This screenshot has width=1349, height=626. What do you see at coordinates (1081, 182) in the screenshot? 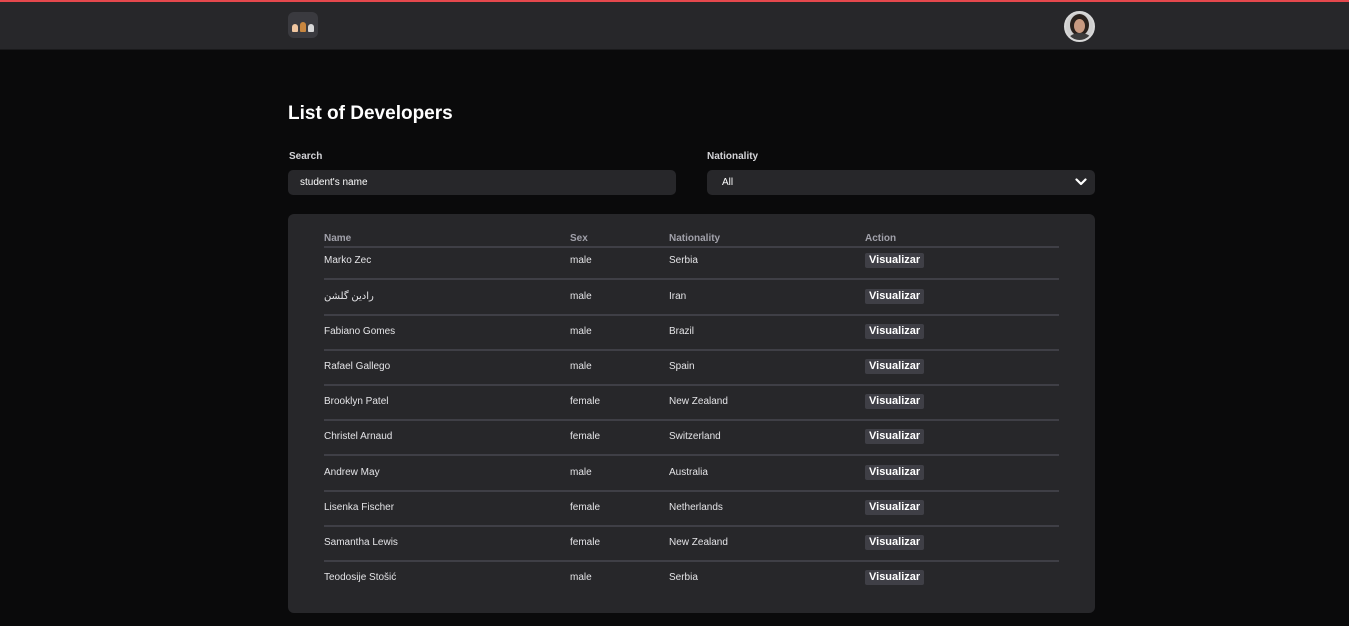
I see `chevron-down-icon` at bounding box center [1081, 182].